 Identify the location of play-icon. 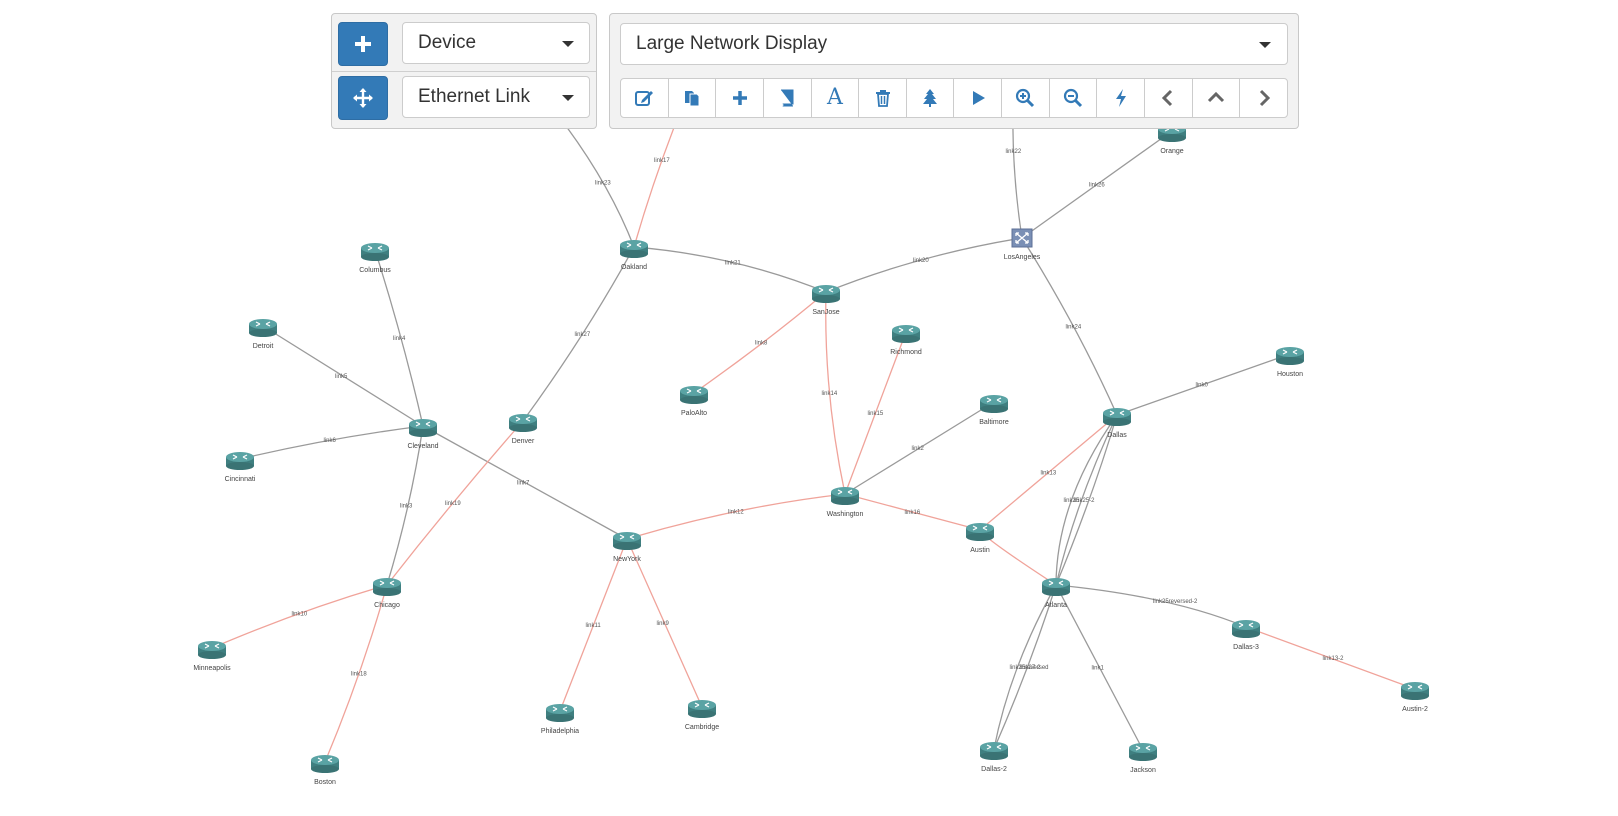
(978, 98).